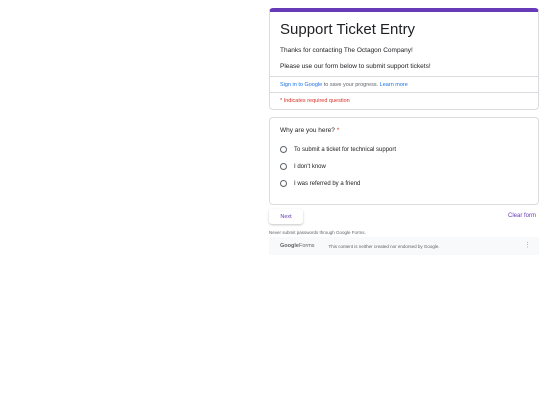  I want to click on logo-google: Google, so click(289, 246).